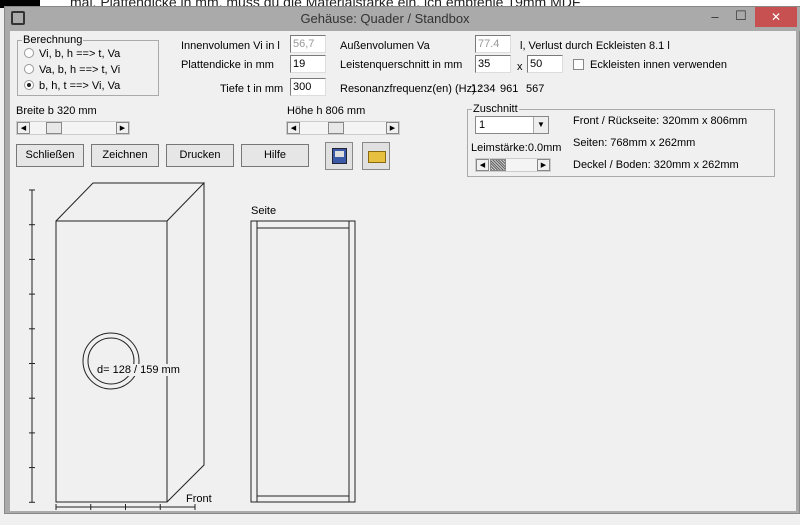  Describe the element at coordinates (264, 211) in the screenshot. I see `side-label: Seite` at that location.